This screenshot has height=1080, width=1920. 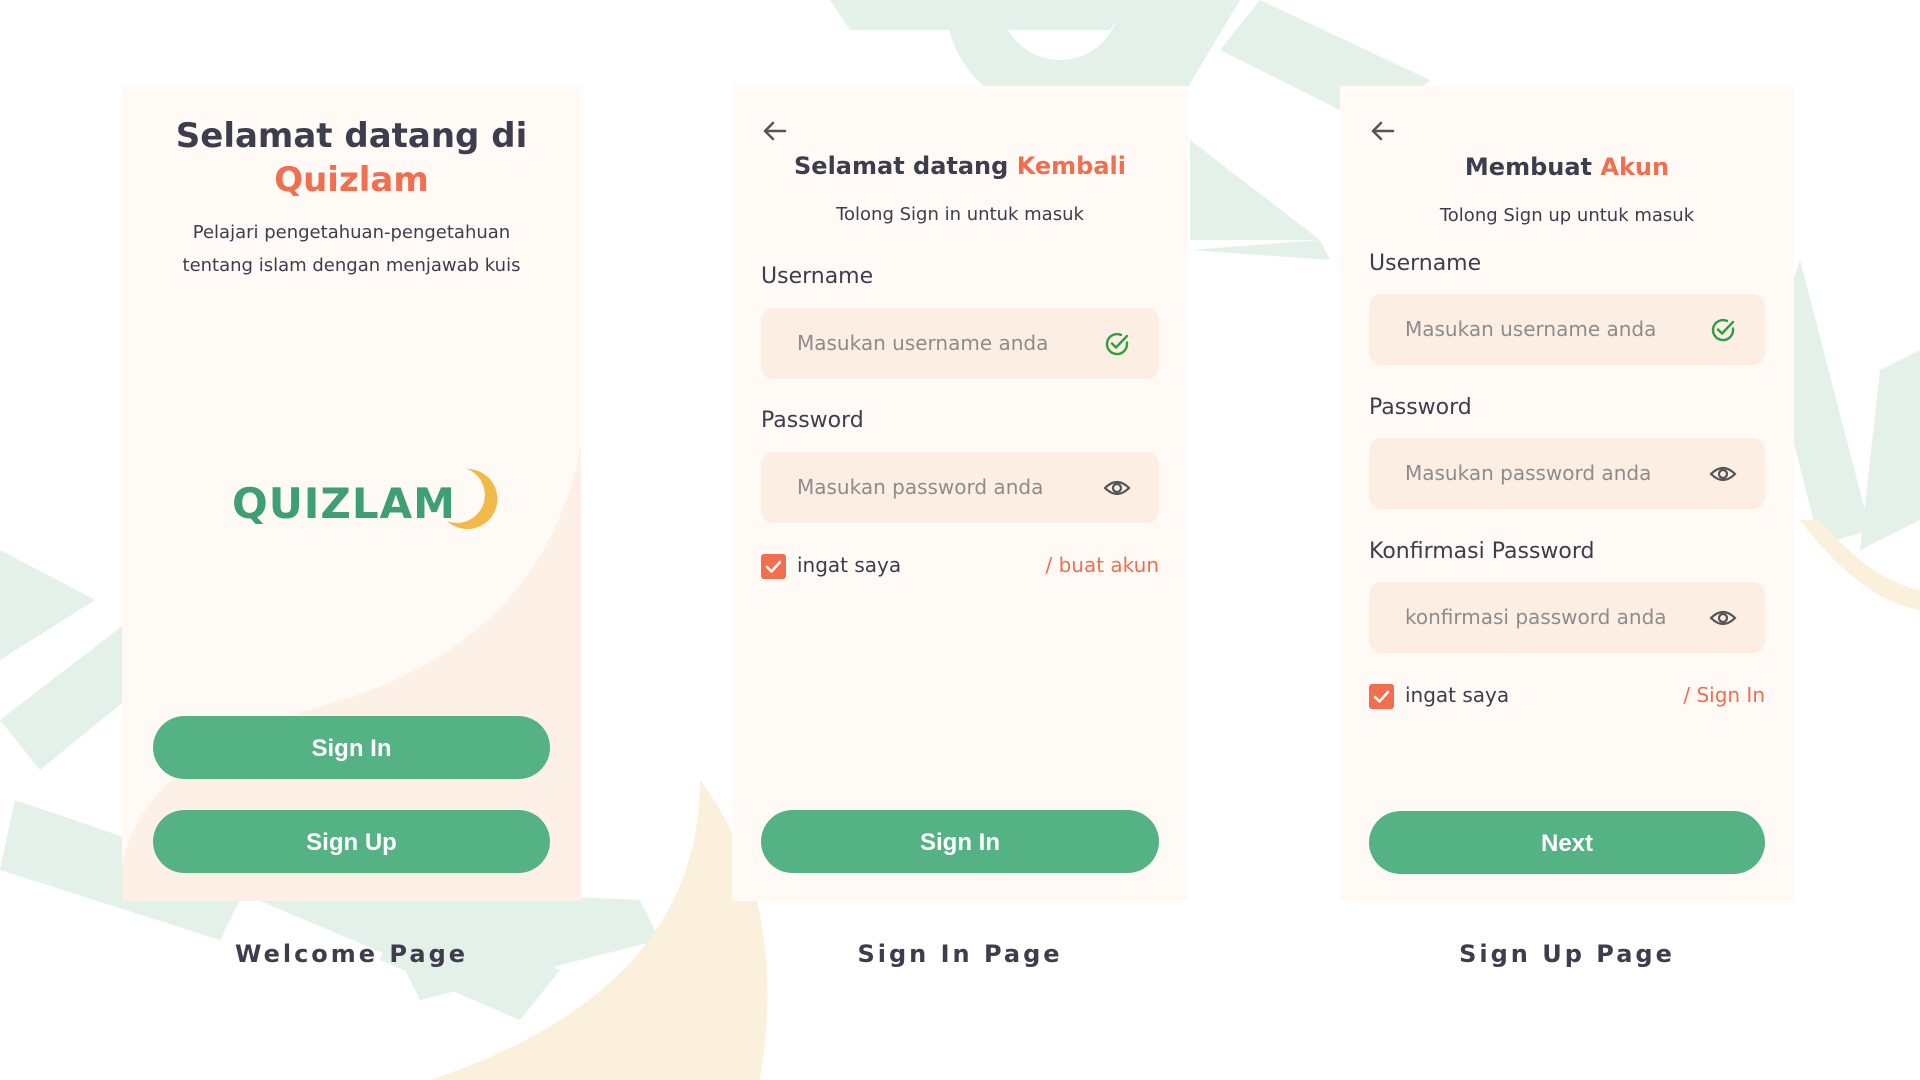 What do you see at coordinates (905, 166) in the screenshot?
I see `sign-in-heading-main: Selamat datang` at bounding box center [905, 166].